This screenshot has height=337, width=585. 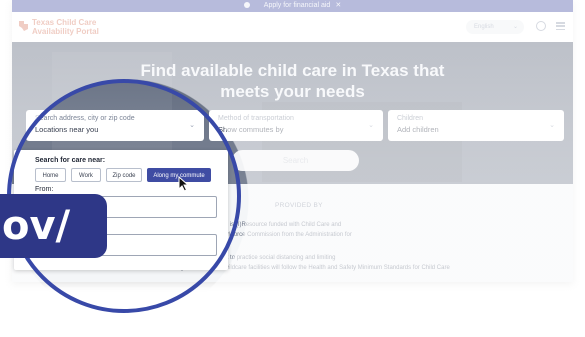 What do you see at coordinates (292, 91) in the screenshot?
I see `headline-line-2: meets your needs` at bounding box center [292, 91].